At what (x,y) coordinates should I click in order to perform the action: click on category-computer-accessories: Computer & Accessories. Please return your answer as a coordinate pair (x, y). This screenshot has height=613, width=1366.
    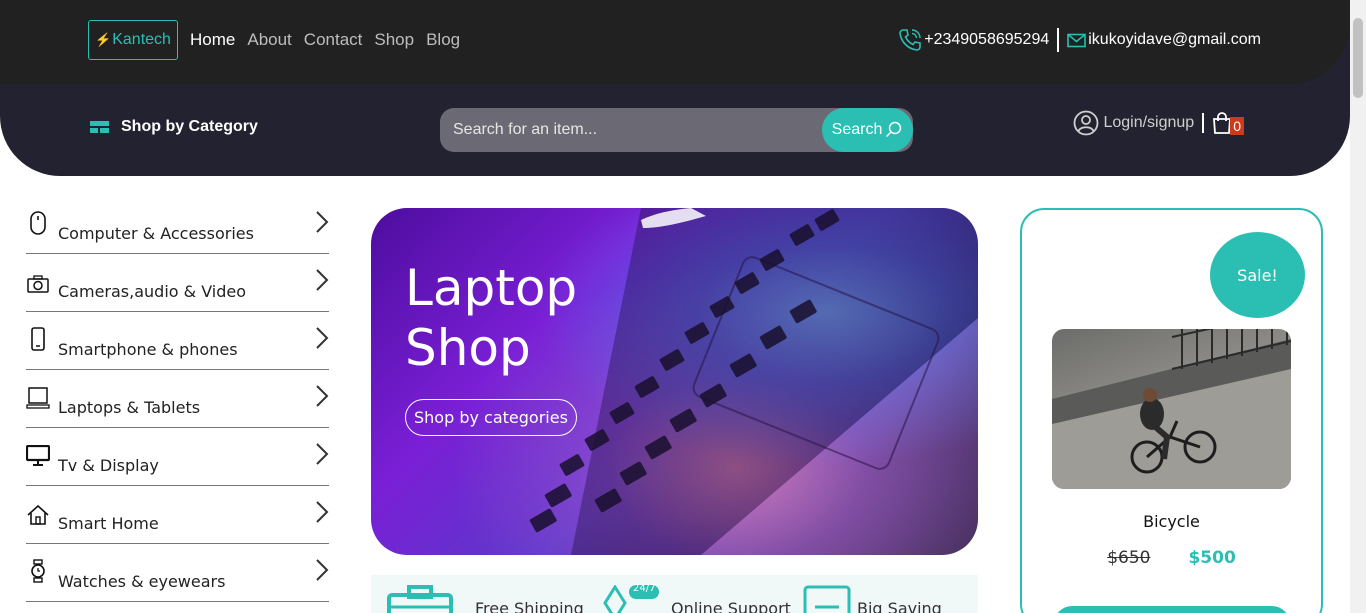
    Looking at the image, I should click on (177, 225).